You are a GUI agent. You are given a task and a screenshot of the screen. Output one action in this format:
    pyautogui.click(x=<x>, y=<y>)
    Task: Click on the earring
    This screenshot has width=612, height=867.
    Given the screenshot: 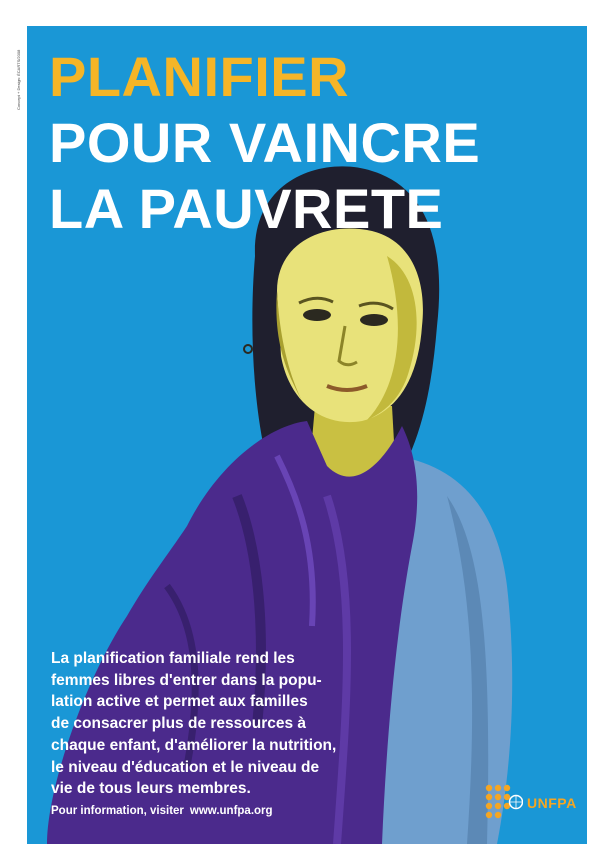 What is the action you would take?
    pyautogui.click(x=248, y=349)
    